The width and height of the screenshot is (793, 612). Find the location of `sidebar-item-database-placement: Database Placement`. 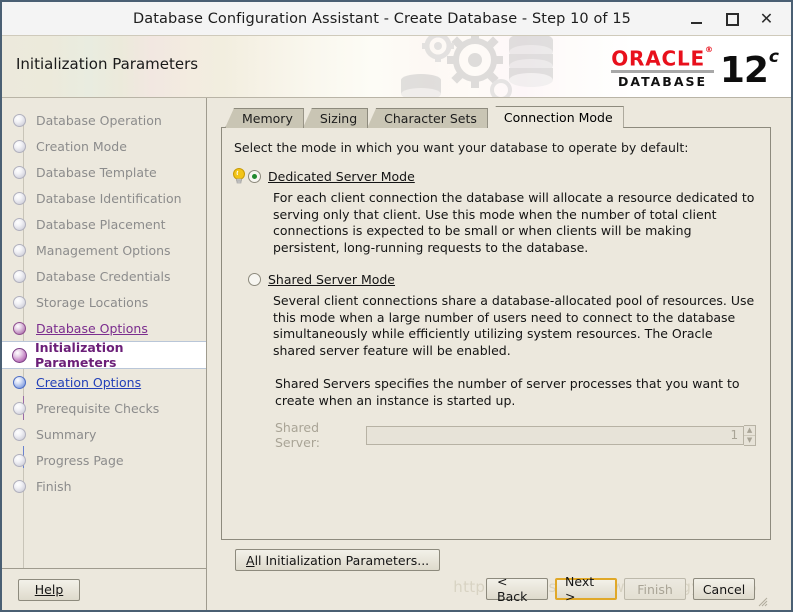

sidebar-item-database-placement: Database Placement is located at coordinates (104, 224).